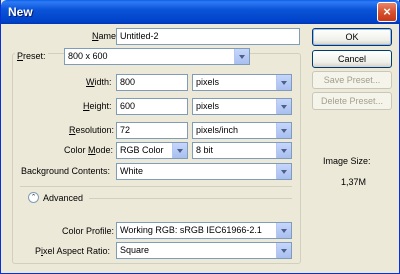 Image resolution: width=400 pixels, height=274 pixels. Describe the element at coordinates (352, 59) in the screenshot. I see `cancel-button: Cancel` at that location.